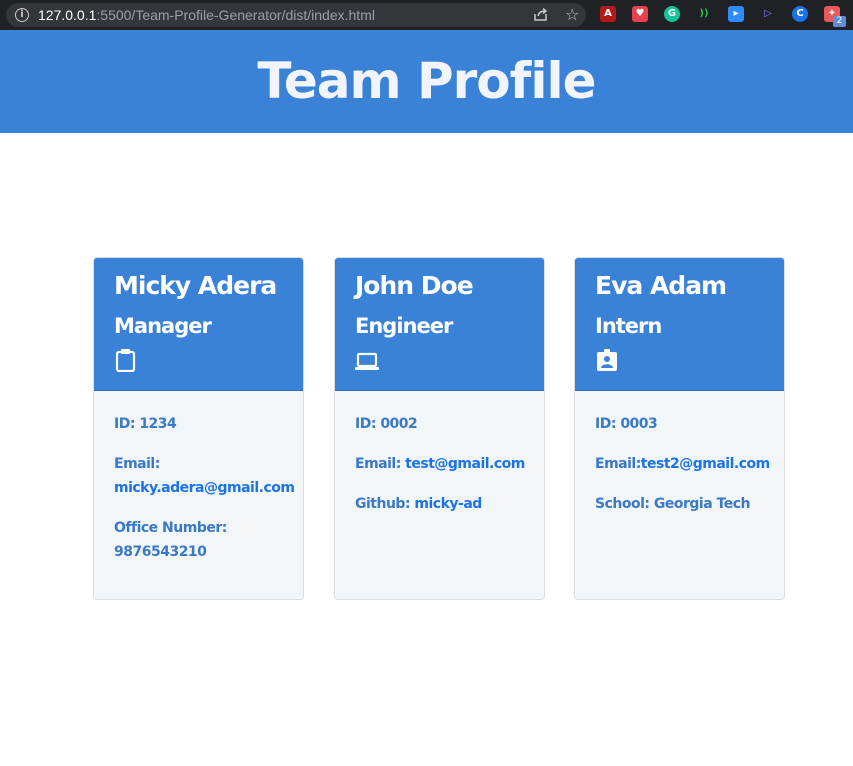 The height and width of the screenshot is (766, 853). What do you see at coordinates (163, 326) in the screenshot?
I see `employee-role: Manager` at bounding box center [163, 326].